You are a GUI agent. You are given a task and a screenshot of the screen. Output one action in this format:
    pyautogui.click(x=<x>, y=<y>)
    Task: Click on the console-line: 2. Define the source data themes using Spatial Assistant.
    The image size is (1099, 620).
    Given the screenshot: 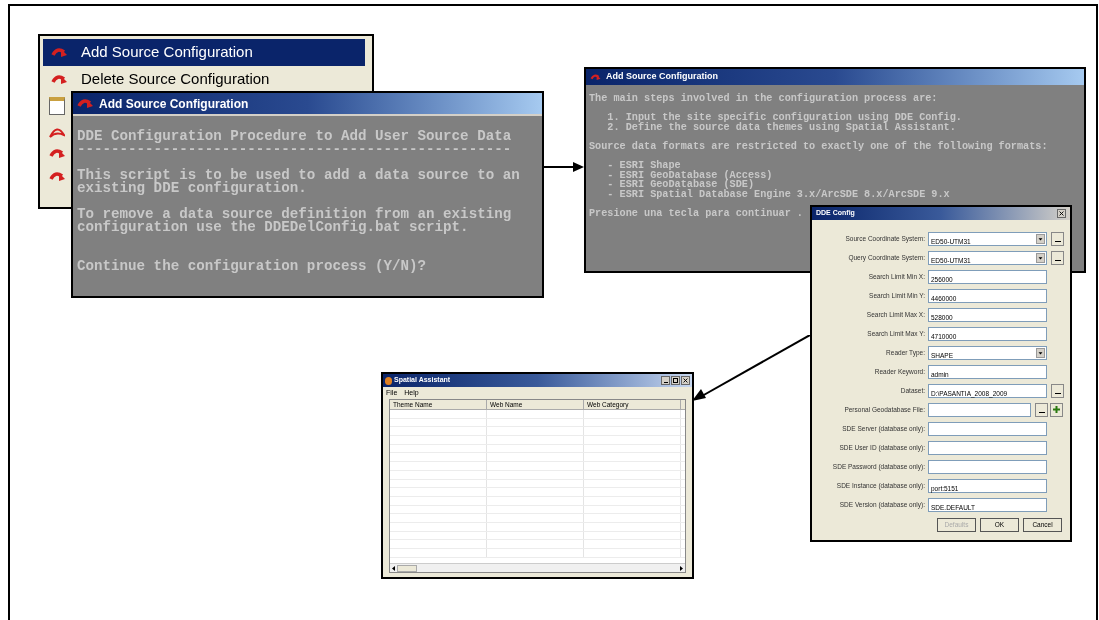 What is the action you would take?
    pyautogui.click(x=781, y=127)
    